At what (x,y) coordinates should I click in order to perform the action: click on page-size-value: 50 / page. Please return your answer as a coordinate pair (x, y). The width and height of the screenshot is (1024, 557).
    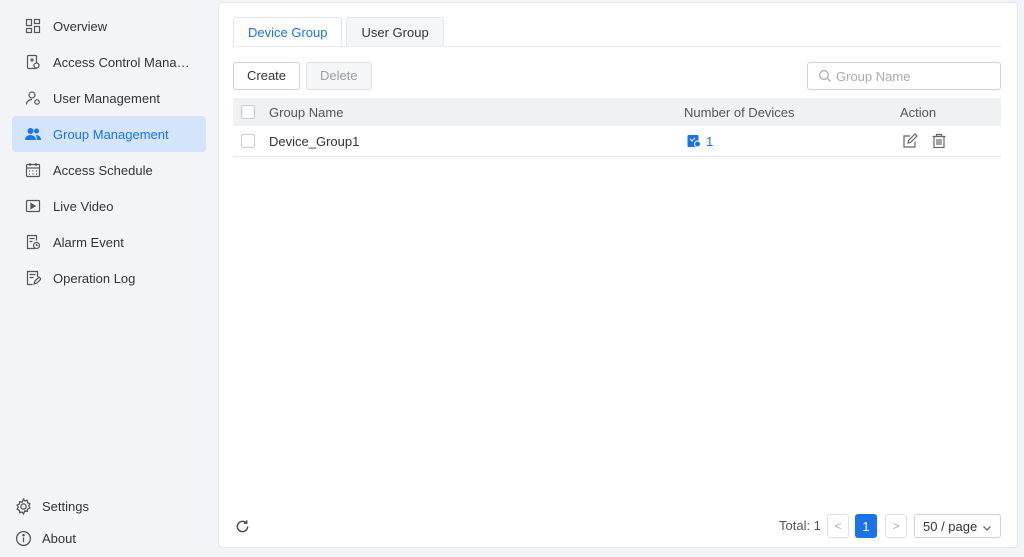
    Looking at the image, I should click on (950, 526).